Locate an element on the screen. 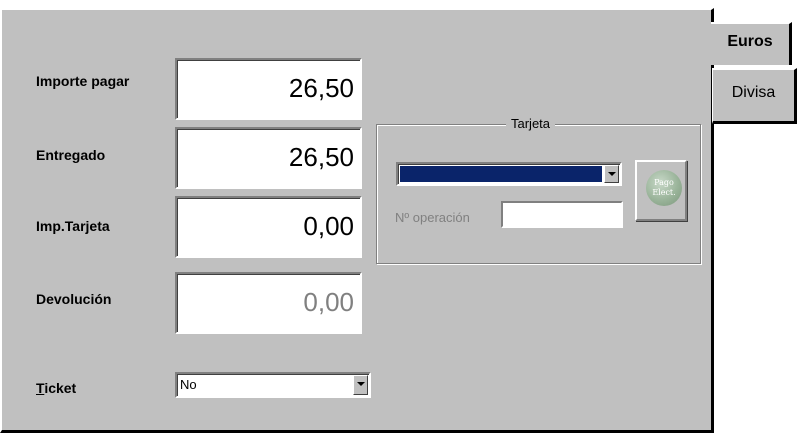 This screenshot has width=805, height=443. tarjeta-groupbox: Tarjeta Nº operación Pago Elect. is located at coordinates (538, 190).